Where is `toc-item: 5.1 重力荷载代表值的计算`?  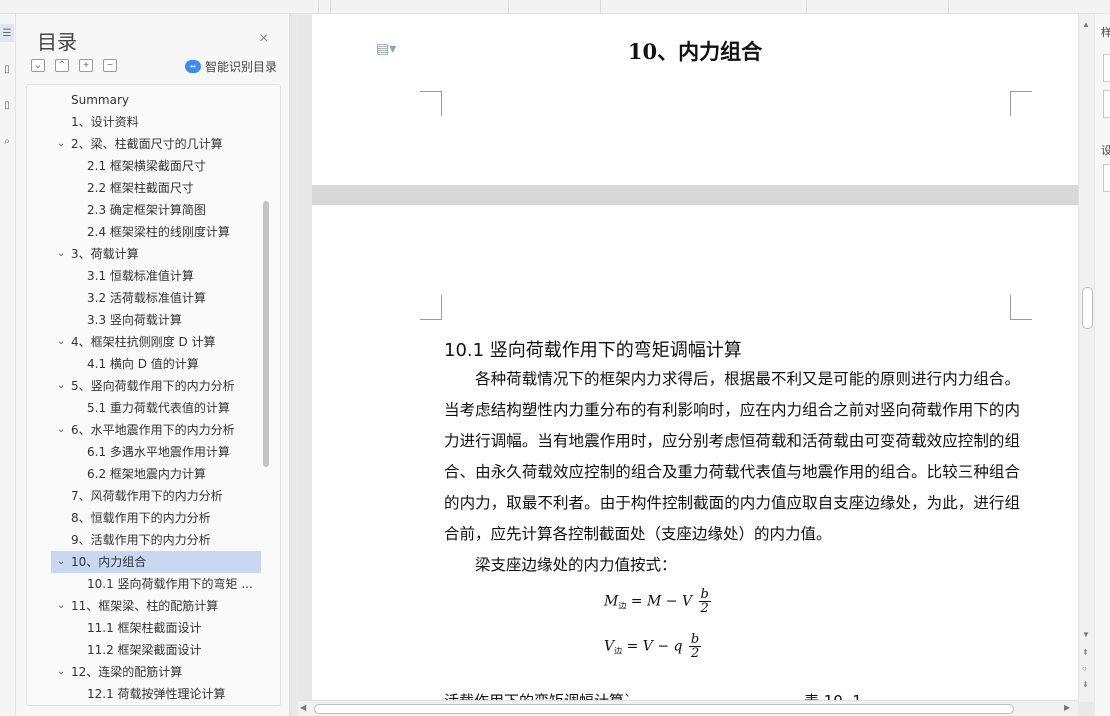
toc-item: 5.1 重力荷载代表值的计算 is located at coordinates (147, 408).